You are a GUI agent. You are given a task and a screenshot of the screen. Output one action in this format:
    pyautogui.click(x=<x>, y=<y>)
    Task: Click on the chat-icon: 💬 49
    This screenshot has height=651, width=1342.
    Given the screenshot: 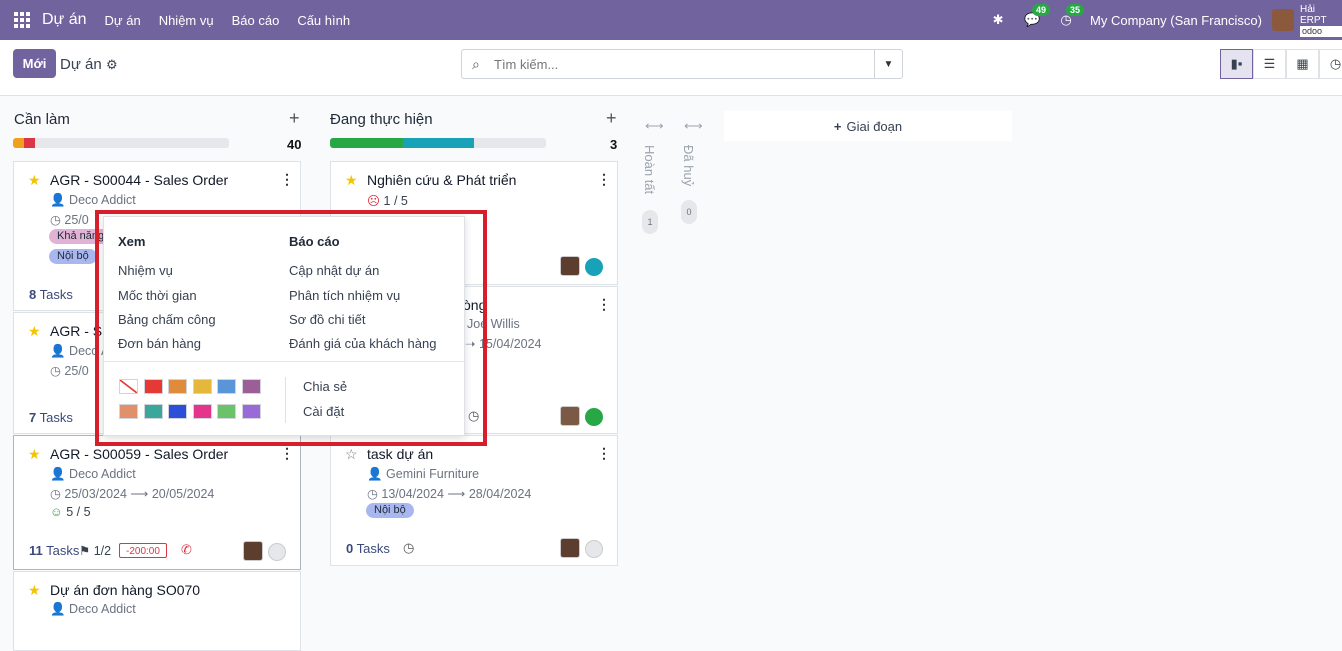 What is the action you would take?
    pyautogui.click(x=1036, y=17)
    